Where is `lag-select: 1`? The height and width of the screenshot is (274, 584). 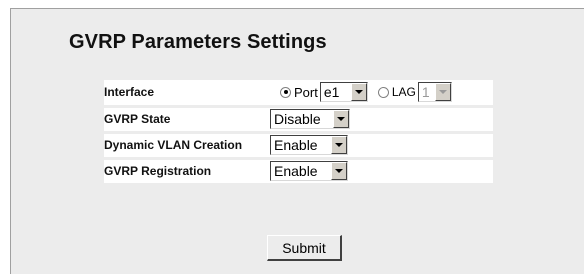
lag-select: 1 is located at coordinates (434, 92).